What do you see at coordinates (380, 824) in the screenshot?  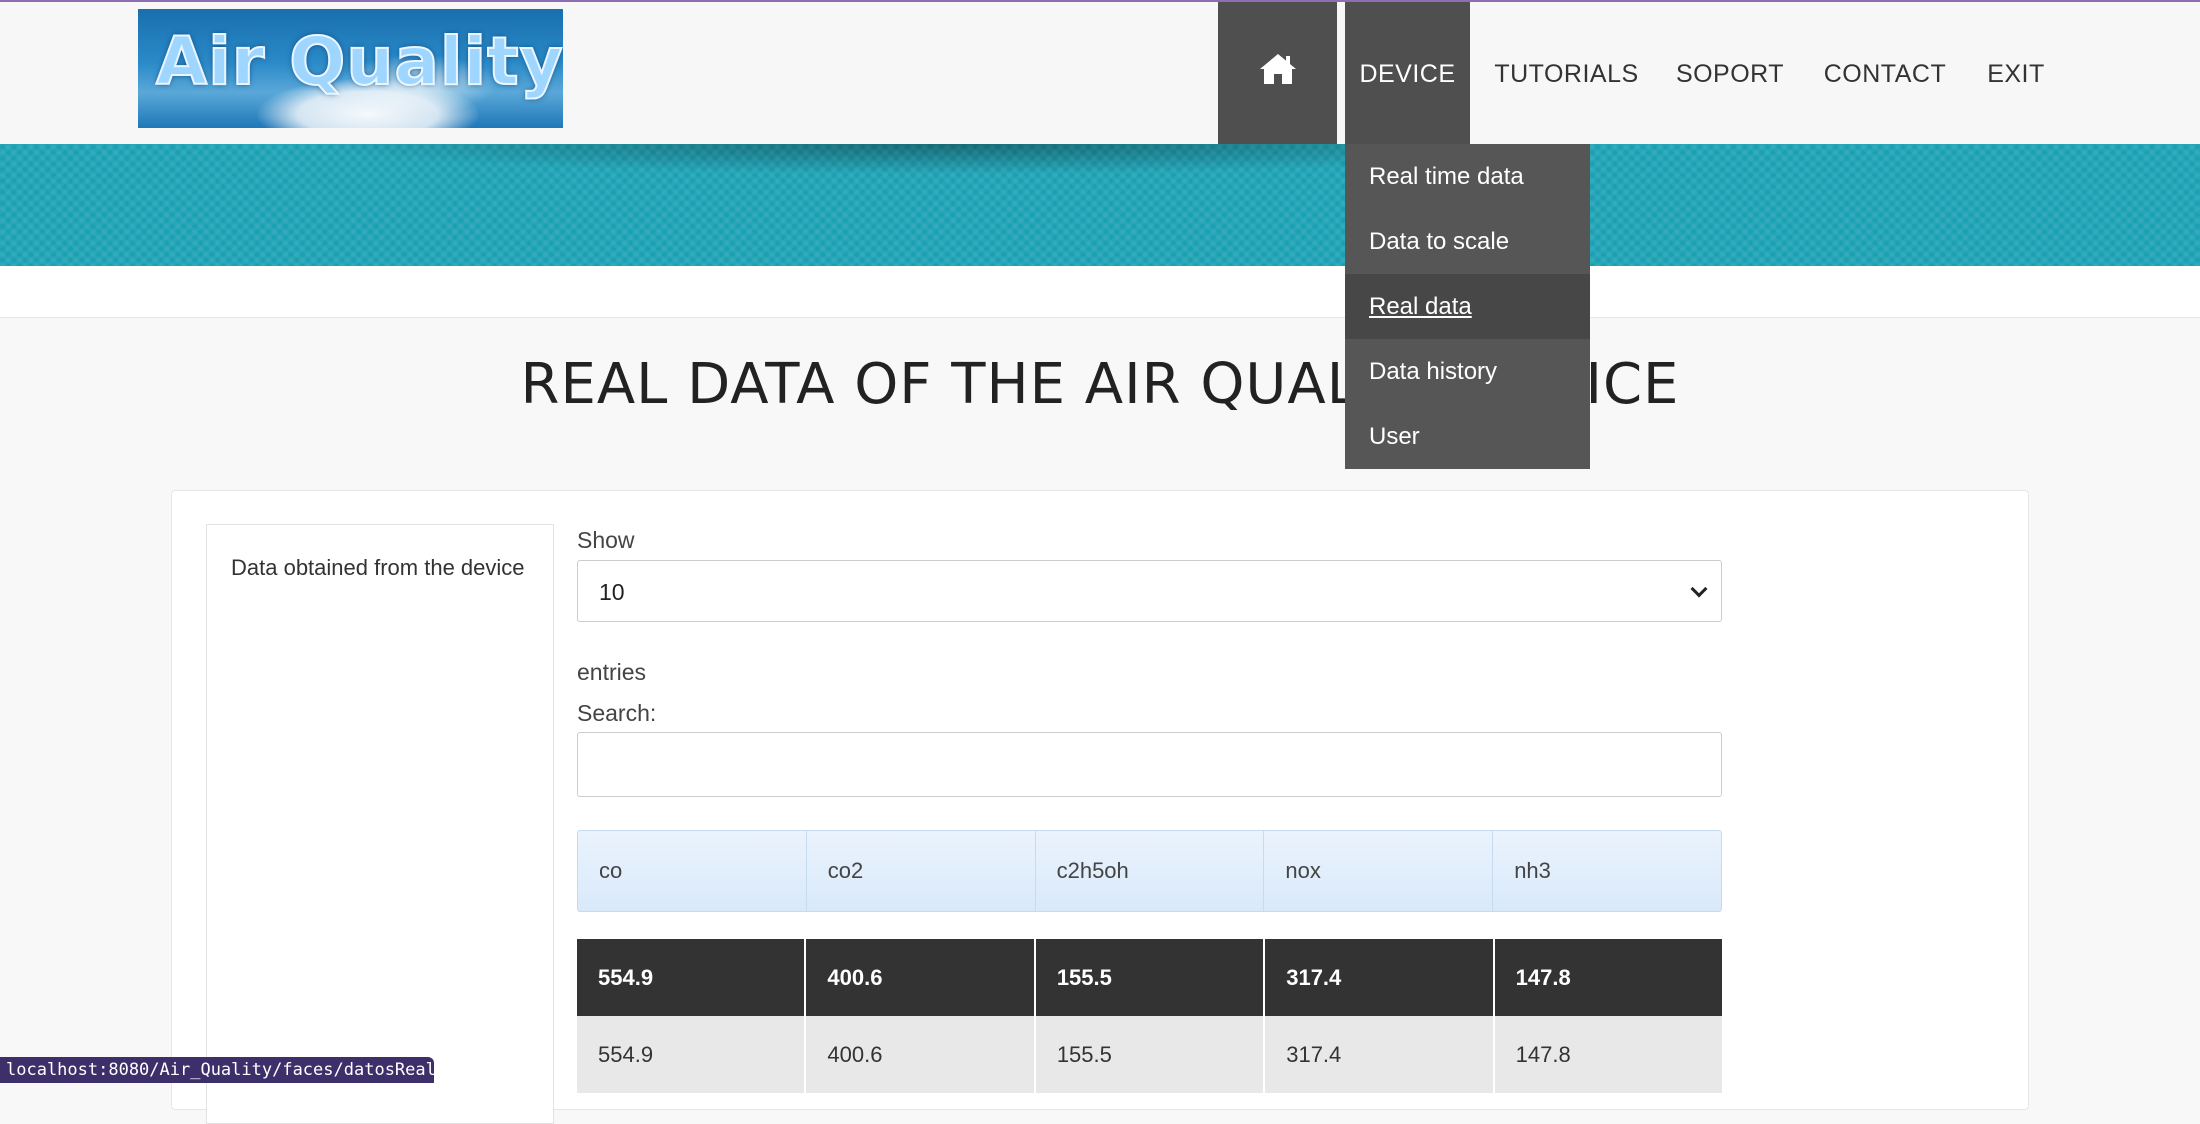 I see `sidebar-box: Data obtained from the device` at bounding box center [380, 824].